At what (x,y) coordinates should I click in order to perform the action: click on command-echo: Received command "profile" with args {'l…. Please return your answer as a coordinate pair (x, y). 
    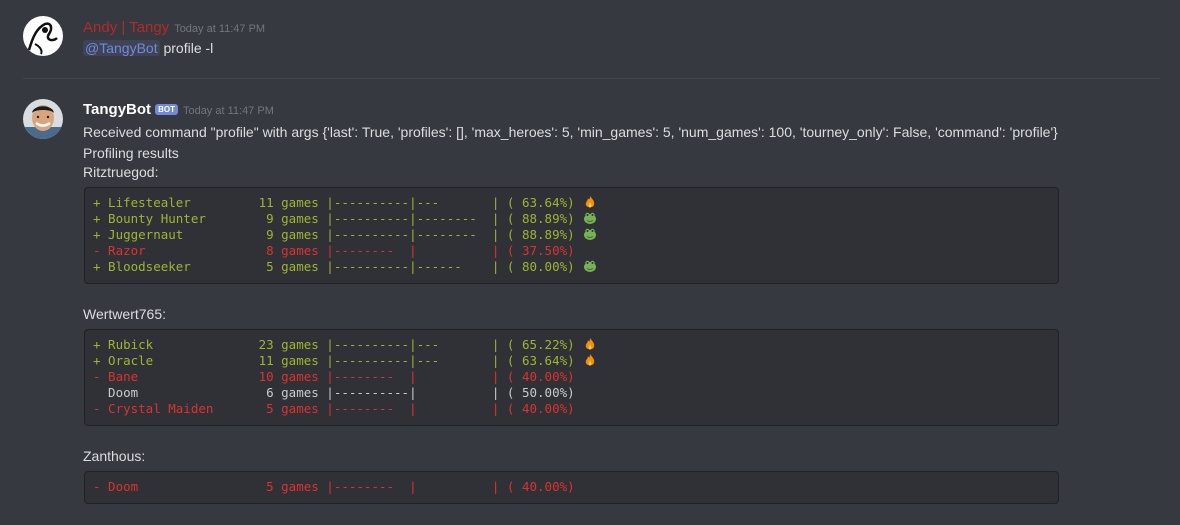
    Looking at the image, I should click on (570, 132).